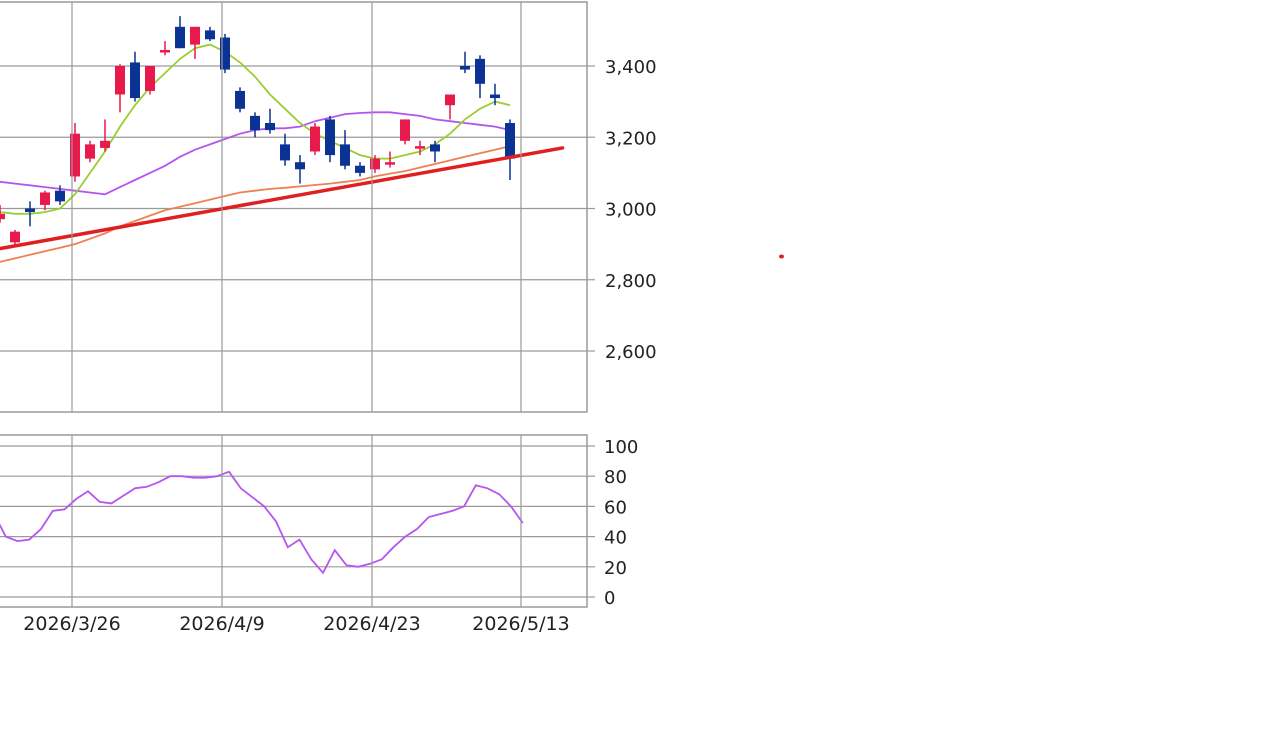 This screenshot has height=752, width=1280. What do you see at coordinates (631, 67) in the screenshot?
I see `price-tick-label: 3,400` at bounding box center [631, 67].